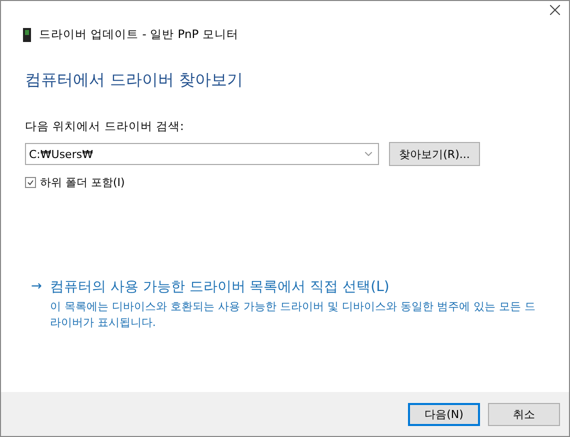  What do you see at coordinates (293, 315) in the screenshot?
I see `link-description: 이 목록에는 디바이스와 호환되는 사용 가능한 드라이버 및 디바이스와 동일한 범주에 있는 모든 드라이버가 표시됩니다.` at bounding box center [293, 315].